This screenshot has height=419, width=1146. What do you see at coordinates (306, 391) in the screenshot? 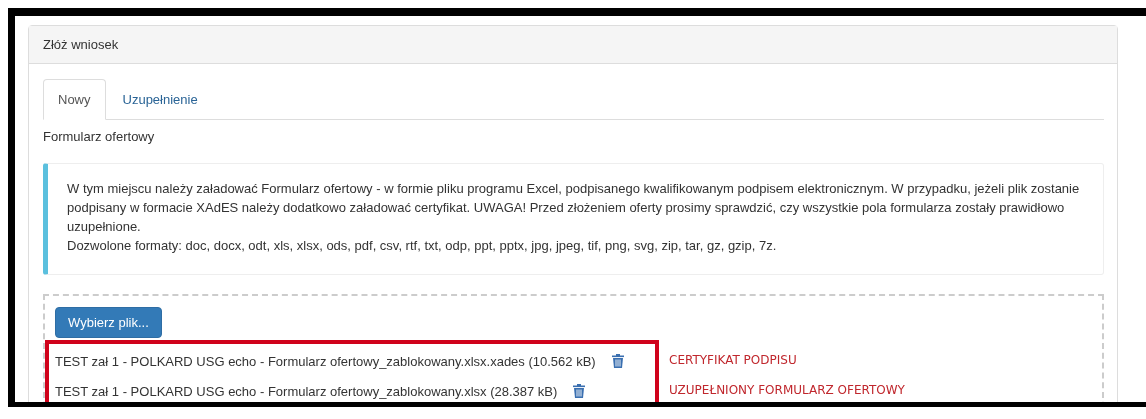
I see `file-name: TEST zał 1 - POLKARD USG echo - Formularz ofertowy_zablokowany.xlsx (28.387 kB)` at bounding box center [306, 391].